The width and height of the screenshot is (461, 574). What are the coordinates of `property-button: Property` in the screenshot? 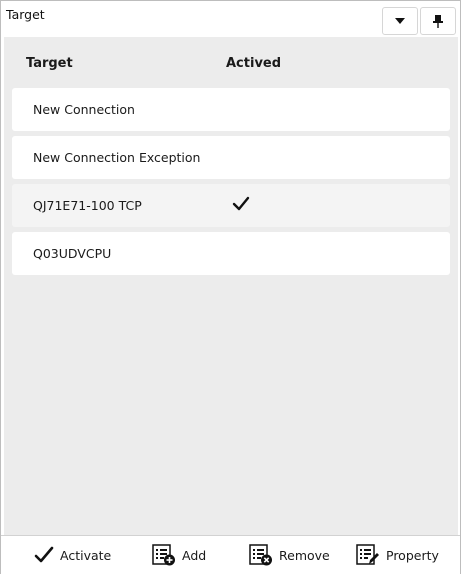 It's located at (397, 555).